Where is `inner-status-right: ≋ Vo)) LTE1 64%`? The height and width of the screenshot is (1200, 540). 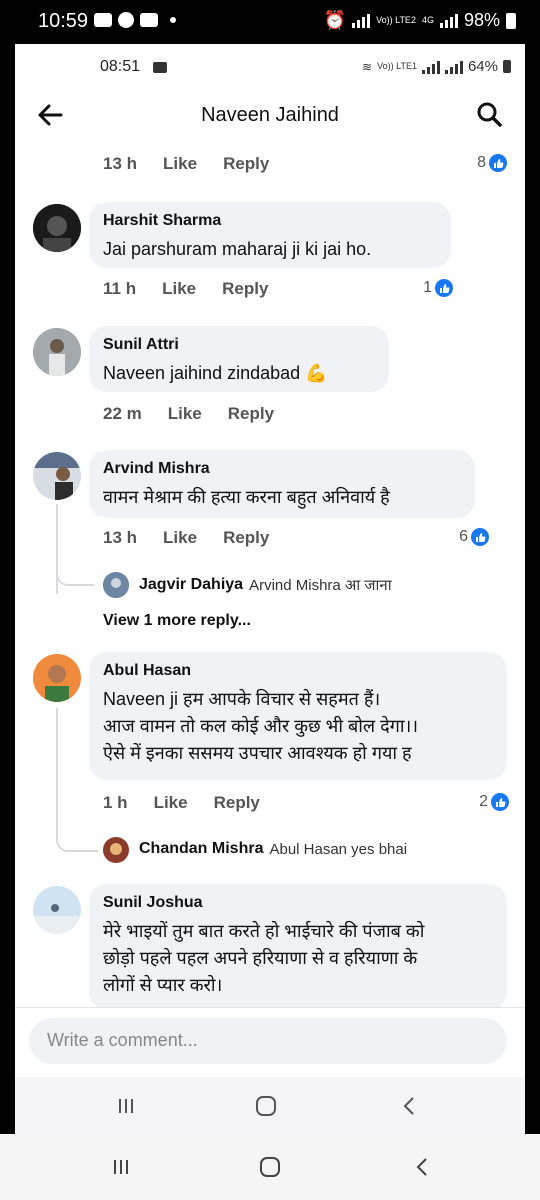 inner-status-right: ≋ Vo)) LTE1 64% is located at coordinates (436, 66).